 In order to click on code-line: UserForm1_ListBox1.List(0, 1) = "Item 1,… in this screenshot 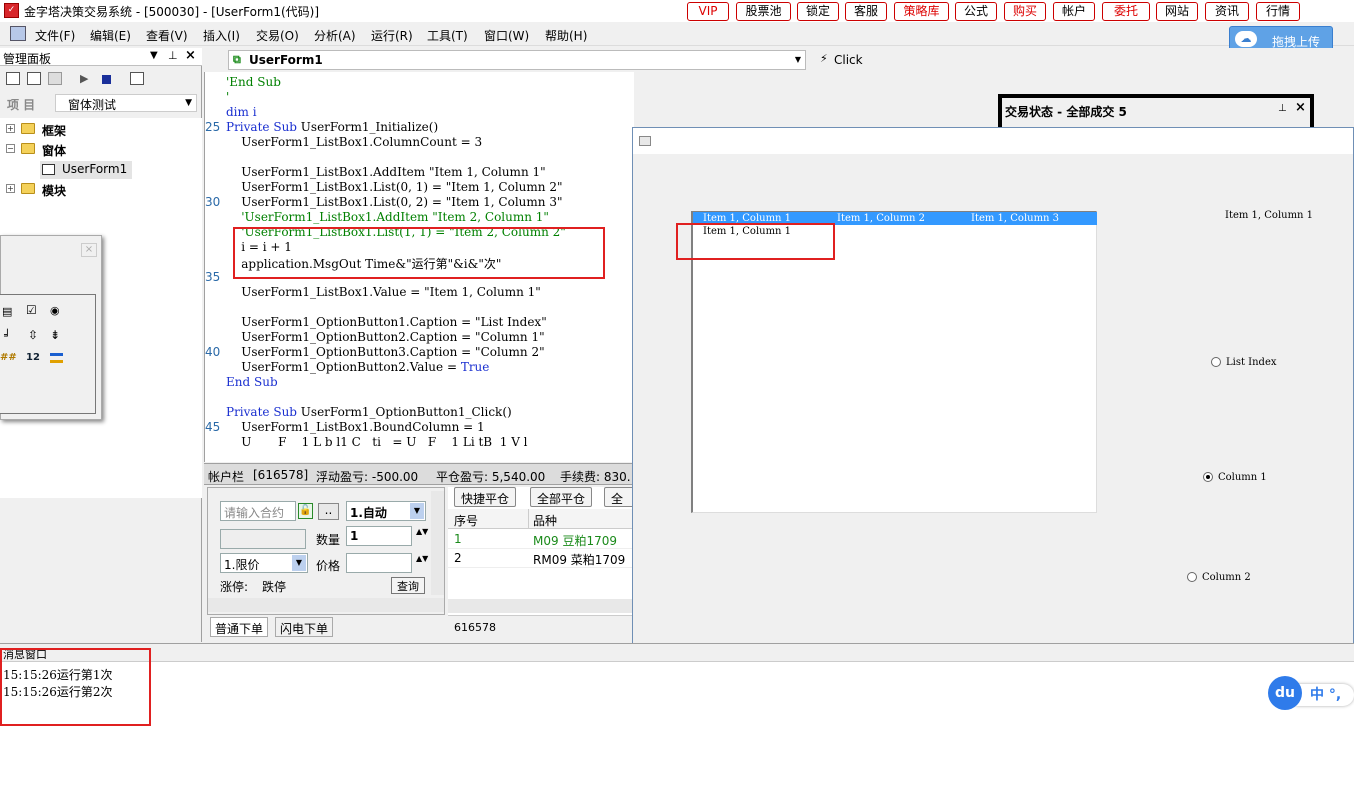, I will do `click(394, 187)`.